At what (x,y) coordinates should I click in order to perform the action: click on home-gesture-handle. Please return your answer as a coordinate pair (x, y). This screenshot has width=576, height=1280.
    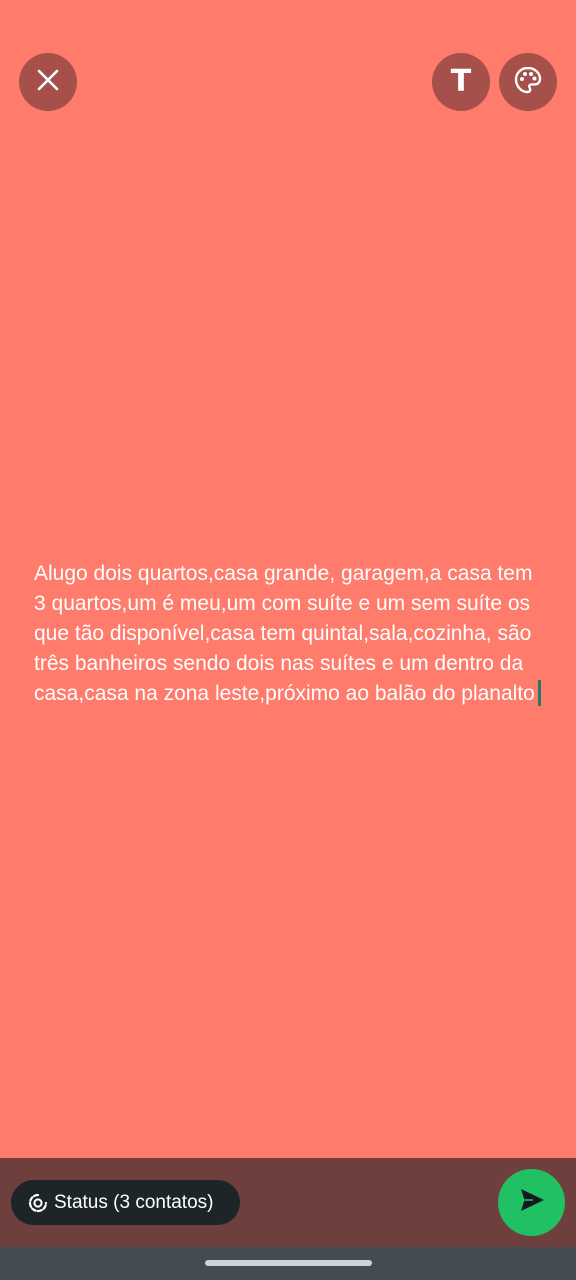
    Looking at the image, I should click on (288, 1263).